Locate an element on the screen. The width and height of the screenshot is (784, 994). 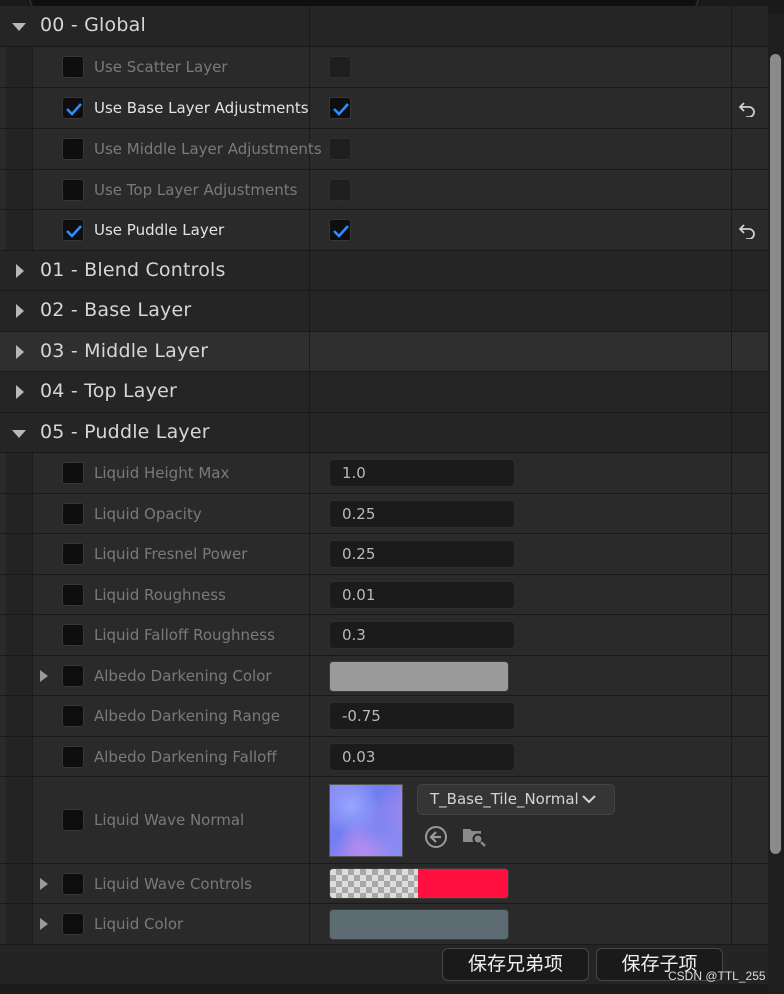
prop-row: Use Puddle Layer is located at coordinates (384, 230).